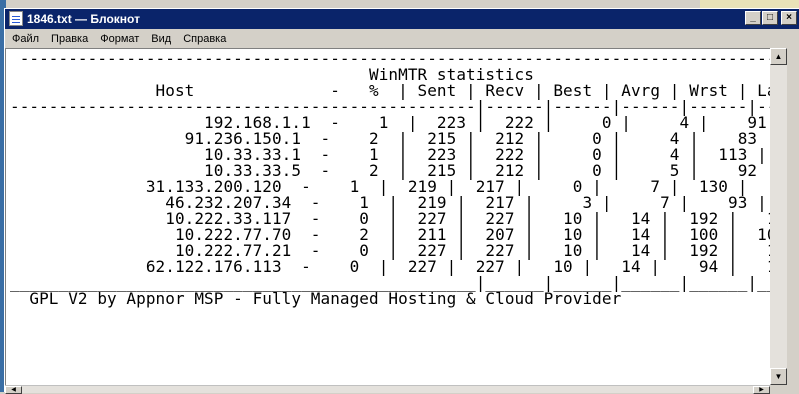  I want to click on menu-file: Файл, so click(25, 39).